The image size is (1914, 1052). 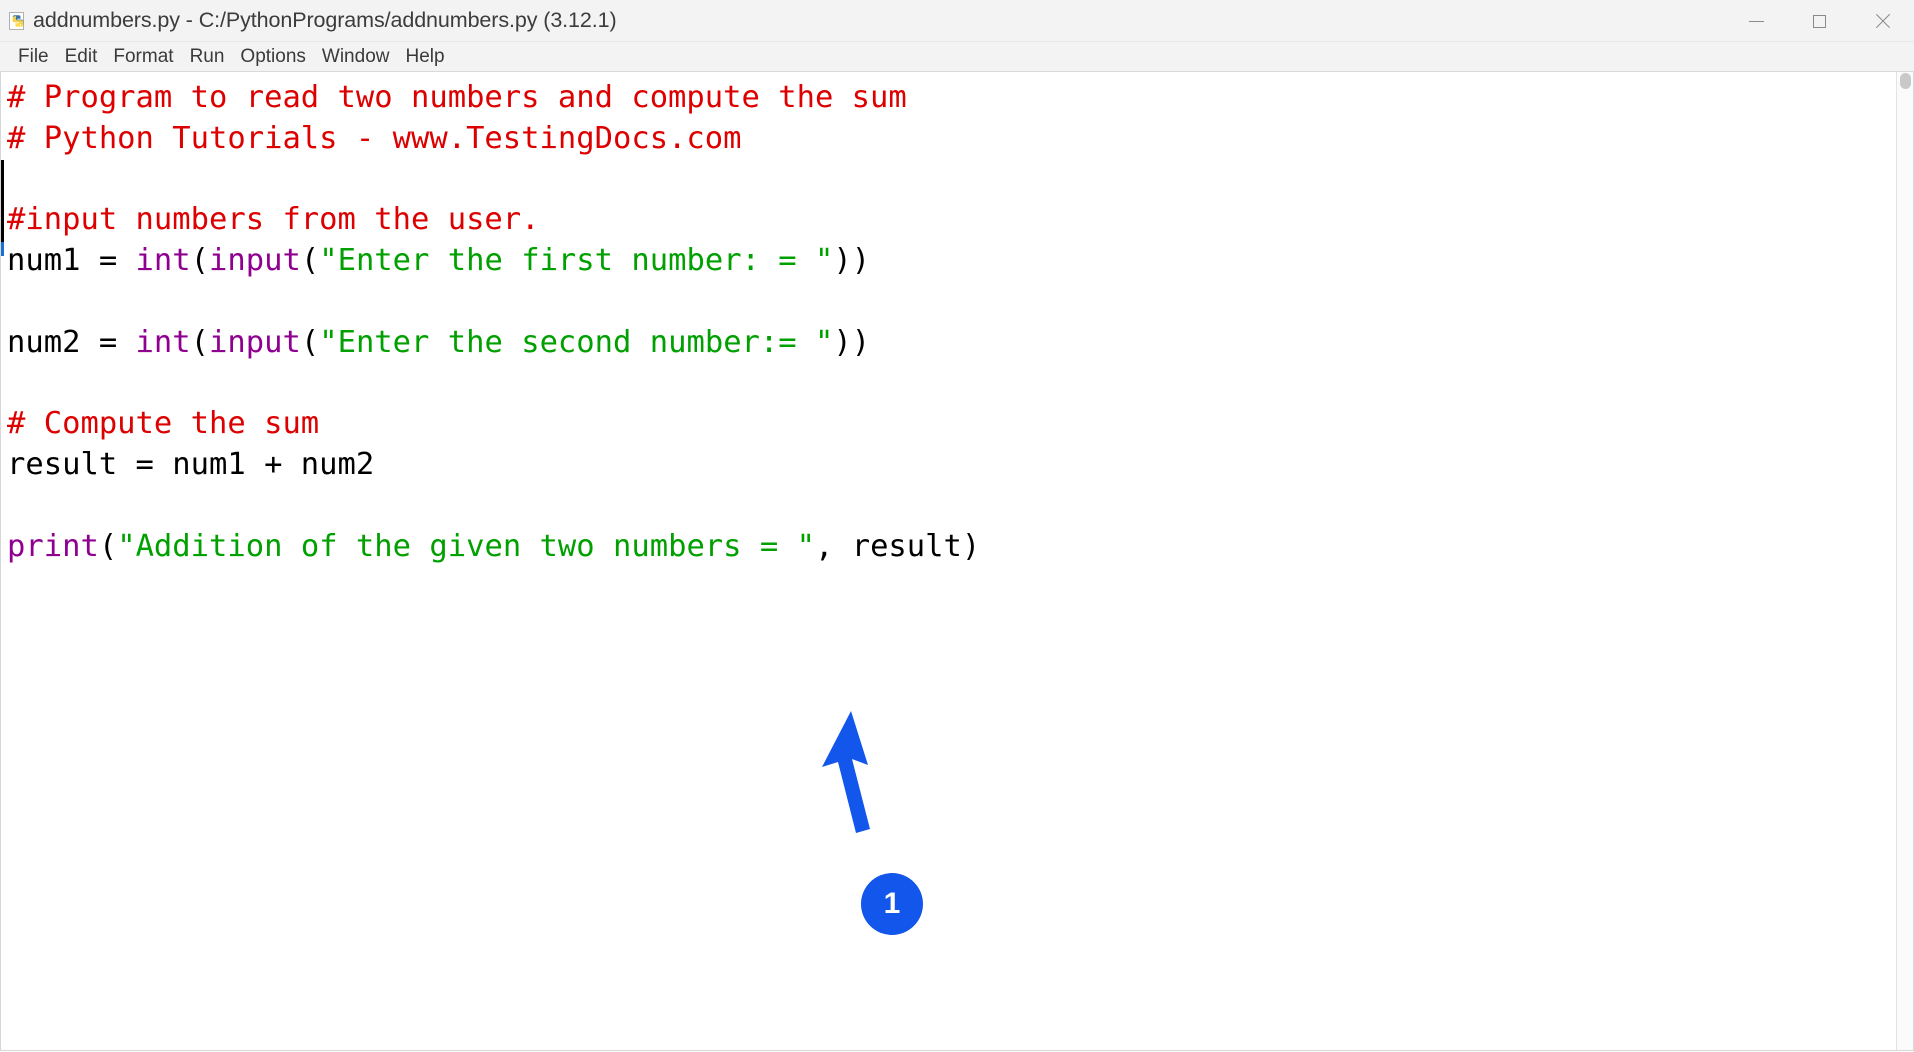 What do you see at coordinates (33, 57) in the screenshot?
I see `menu-item-file: File` at bounding box center [33, 57].